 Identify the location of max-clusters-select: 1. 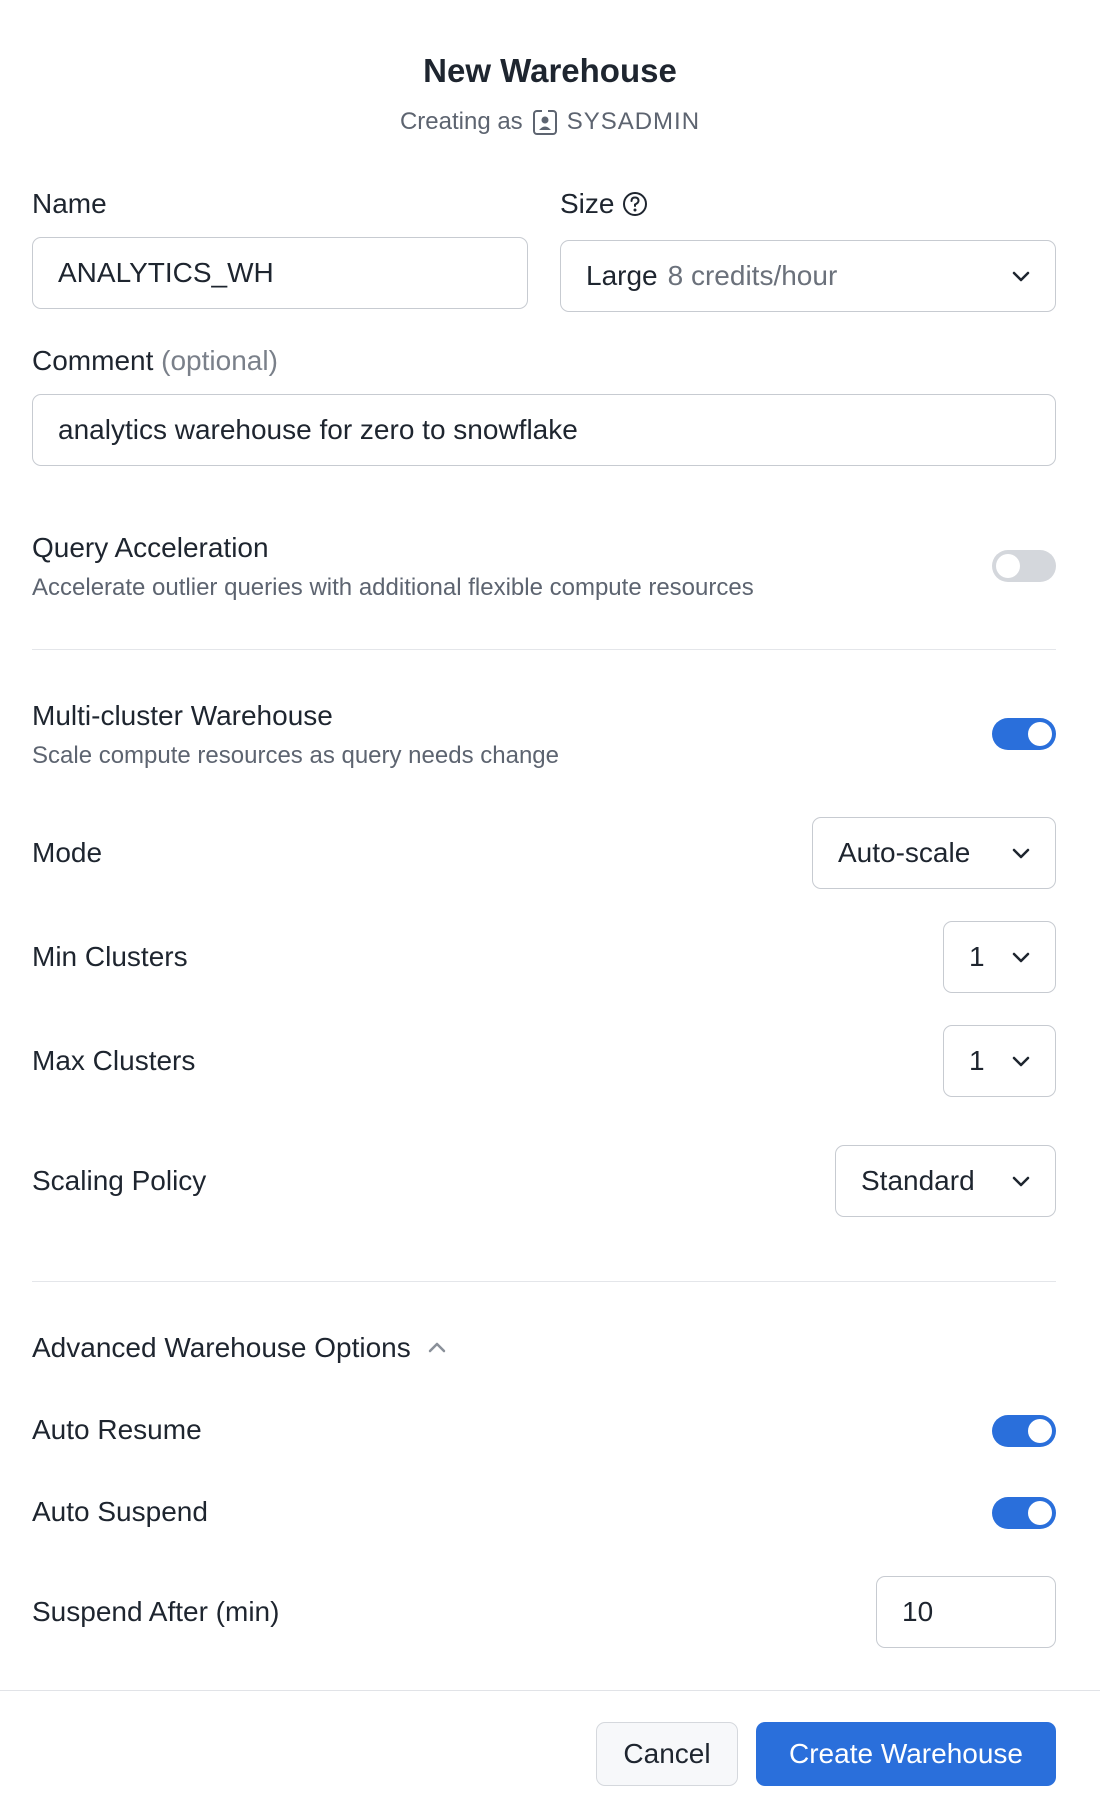
(999, 1061).